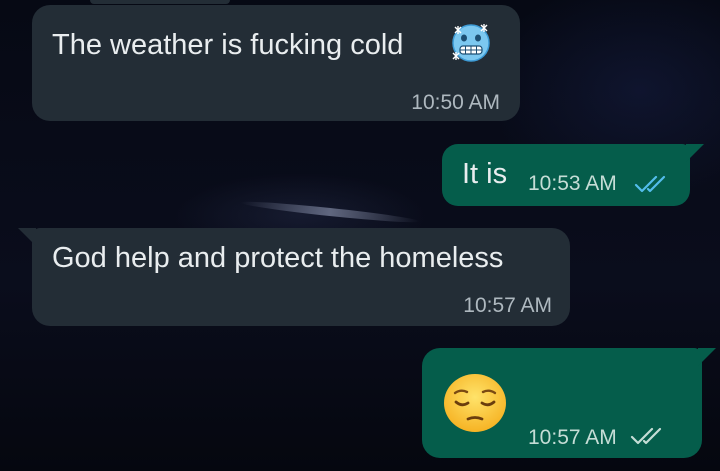 The height and width of the screenshot is (471, 720). I want to click on double-check-read-icon, so click(652, 184).